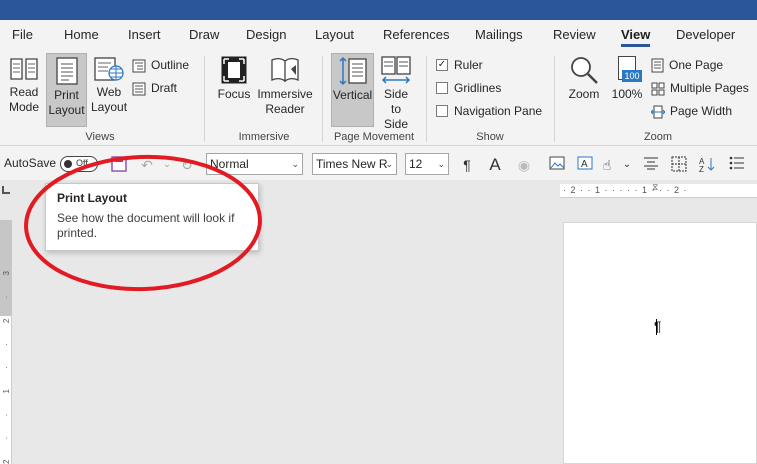 This screenshot has height=464, width=757. Describe the element at coordinates (442, 110) in the screenshot. I see `checkbox-empty-icon` at that location.